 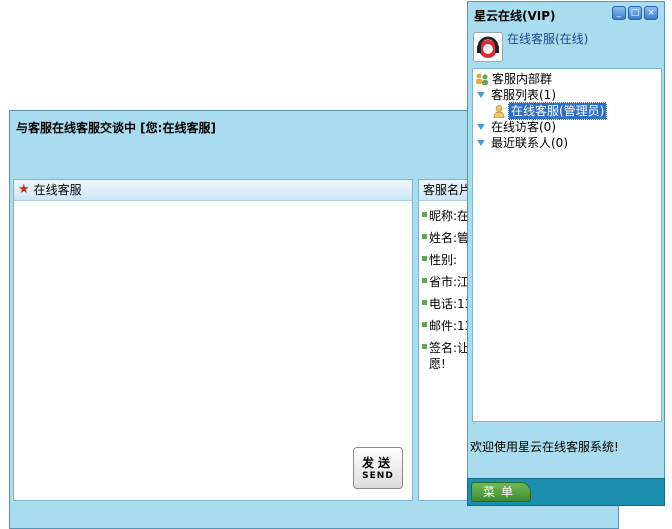 What do you see at coordinates (213, 190) in the screenshot?
I see `message-panel-header: ★ 在线客服` at bounding box center [213, 190].